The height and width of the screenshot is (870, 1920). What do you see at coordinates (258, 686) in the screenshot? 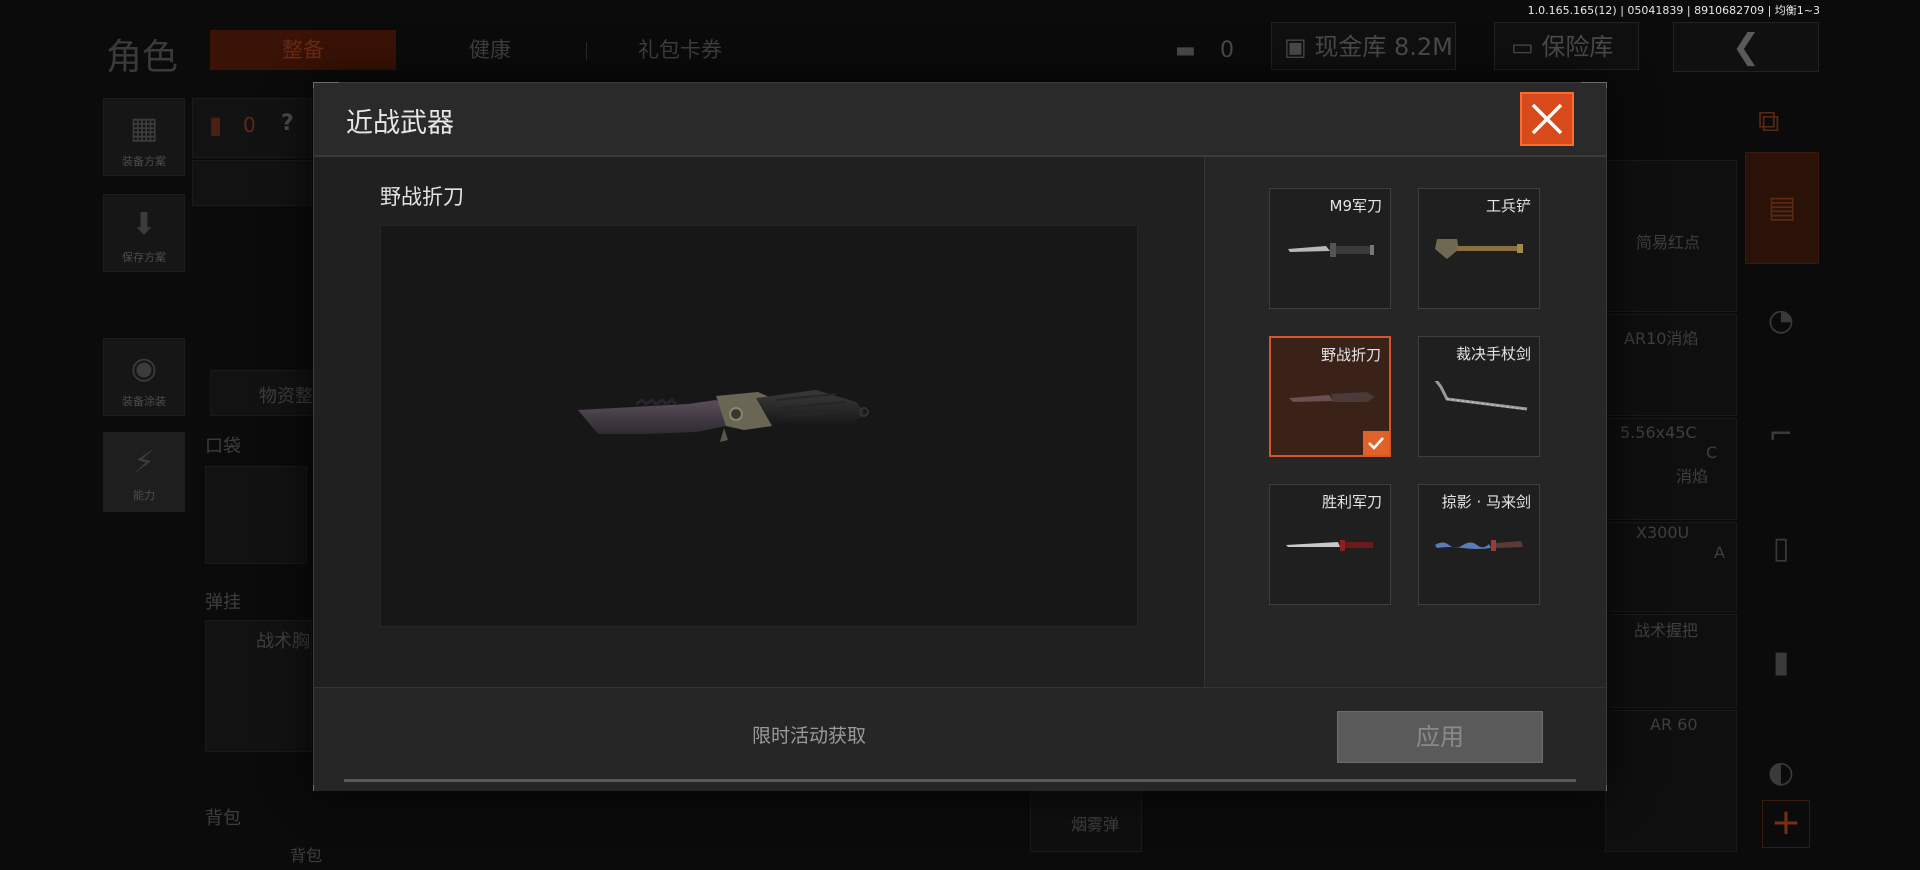
I see `vest-slot: 战术胸` at bounding box center [258, 686].